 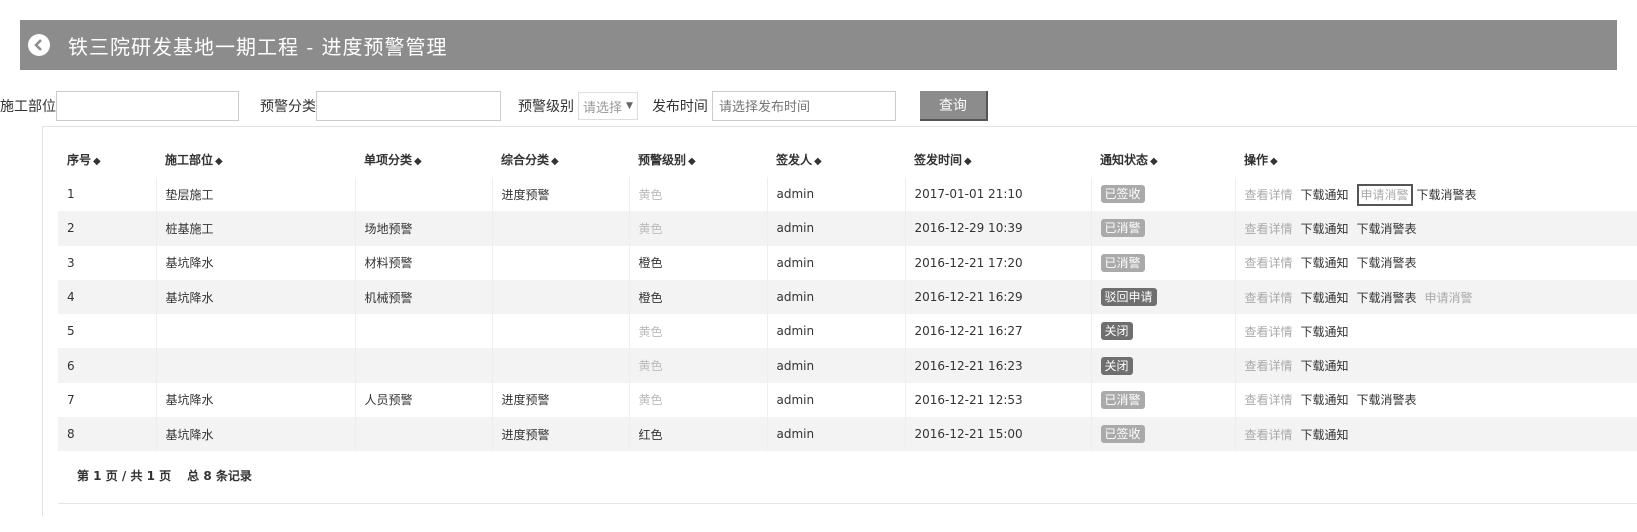 What do you see at coordinates (1116, 331) in the screenshot?
I see `status-badge: 关闭` at bounding box center [1116, 331].